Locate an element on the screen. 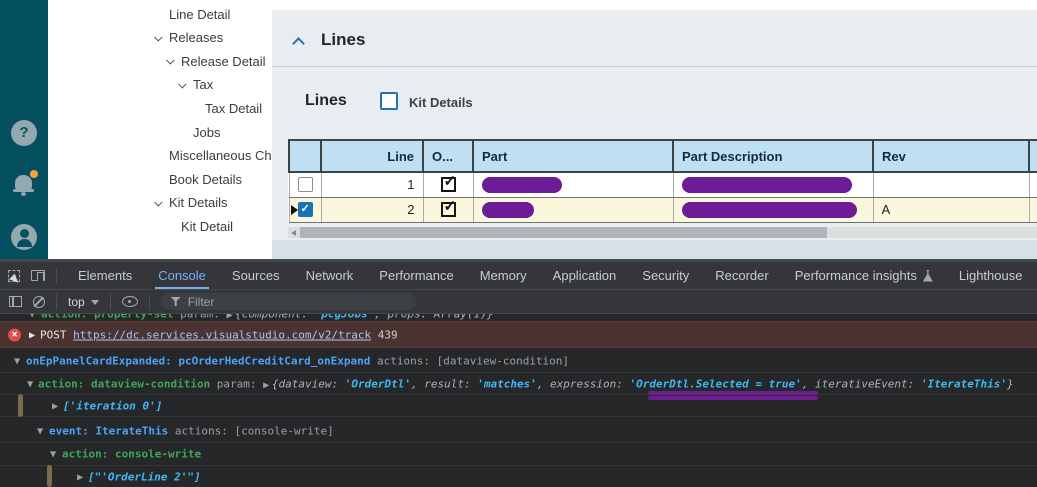  bell-shape is located at coordinates (23, 182).